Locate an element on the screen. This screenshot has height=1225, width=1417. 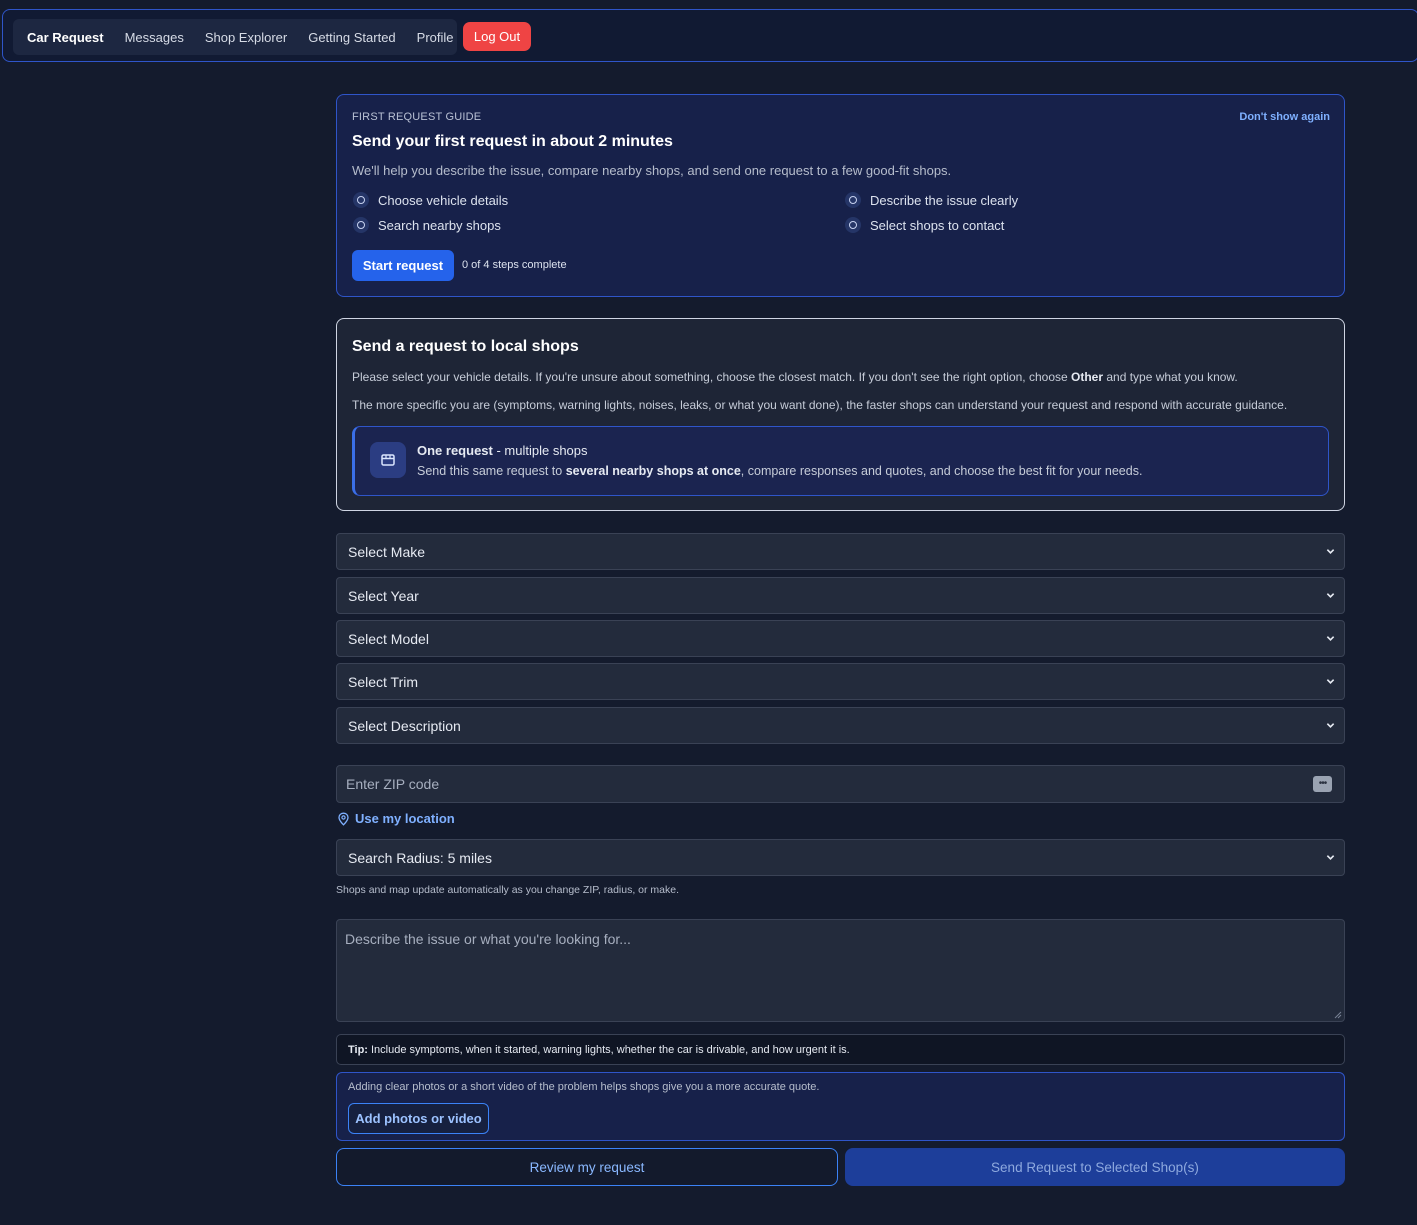
nav-messages: Messages is located at coordinates (154, 37).